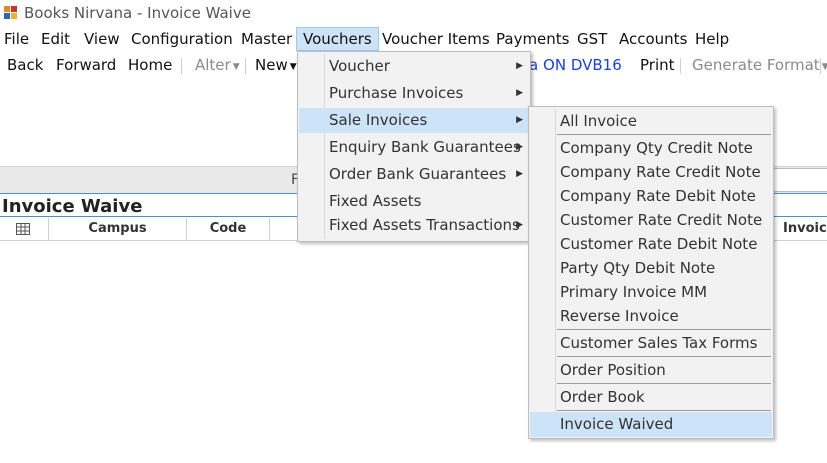 Image resolution: width=827 pixels, height=463 pixels. I want to click on menu-gst: GST, so click(592, 39).